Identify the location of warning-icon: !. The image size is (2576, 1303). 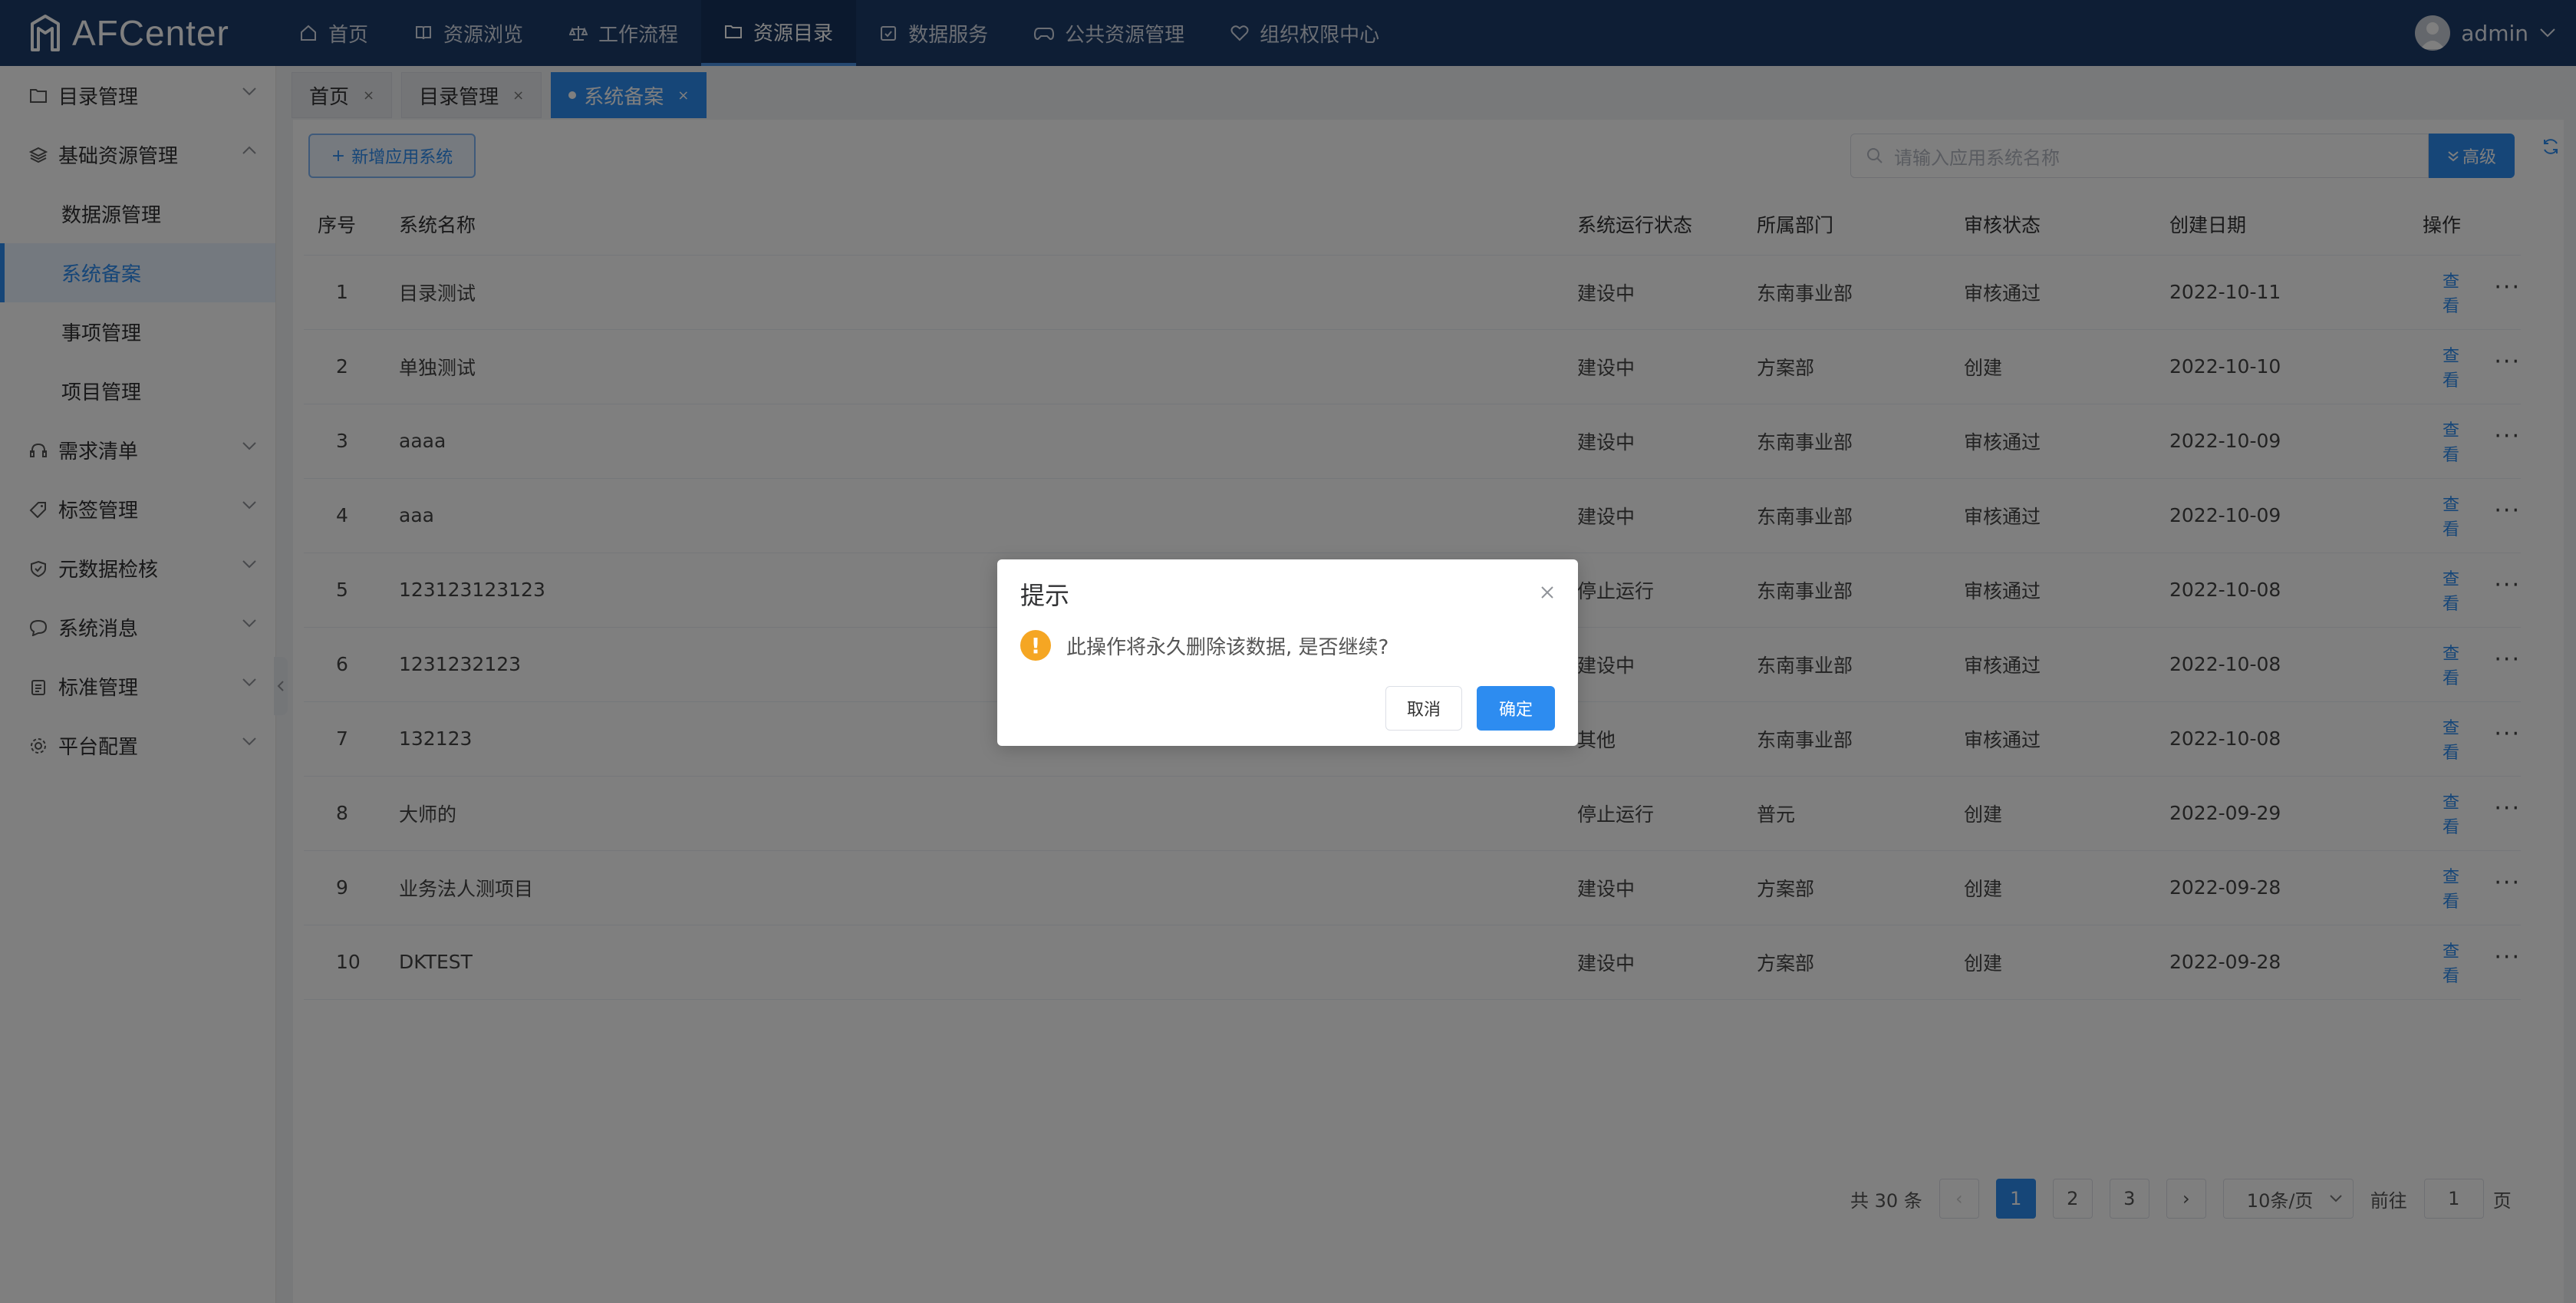
(1035, 645).